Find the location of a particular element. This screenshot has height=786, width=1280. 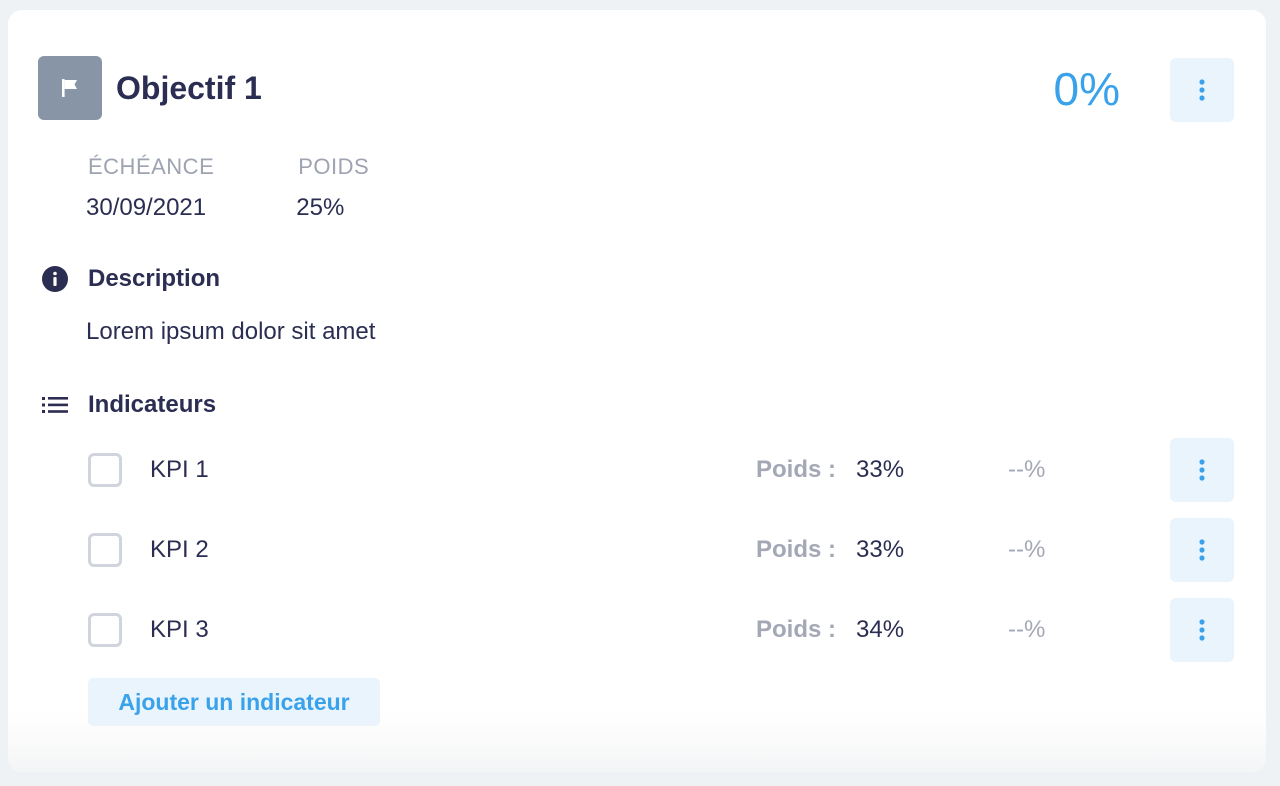

kpi-row: KPI 3 Poids : 34% --% is located at coordinates (661, 630).